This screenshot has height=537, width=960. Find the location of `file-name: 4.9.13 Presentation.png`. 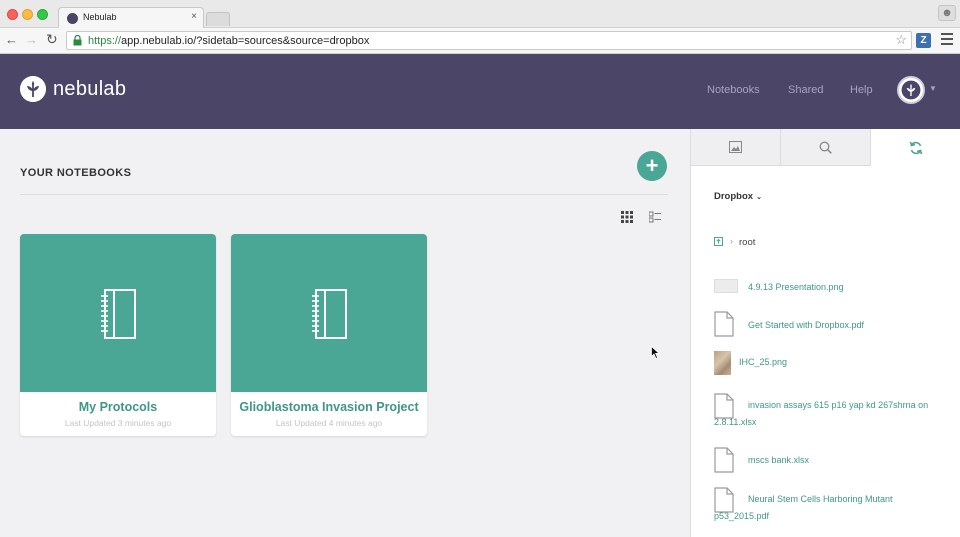

file-name: 4.9.13 Presentation.png is located at coordinates (796, 287).